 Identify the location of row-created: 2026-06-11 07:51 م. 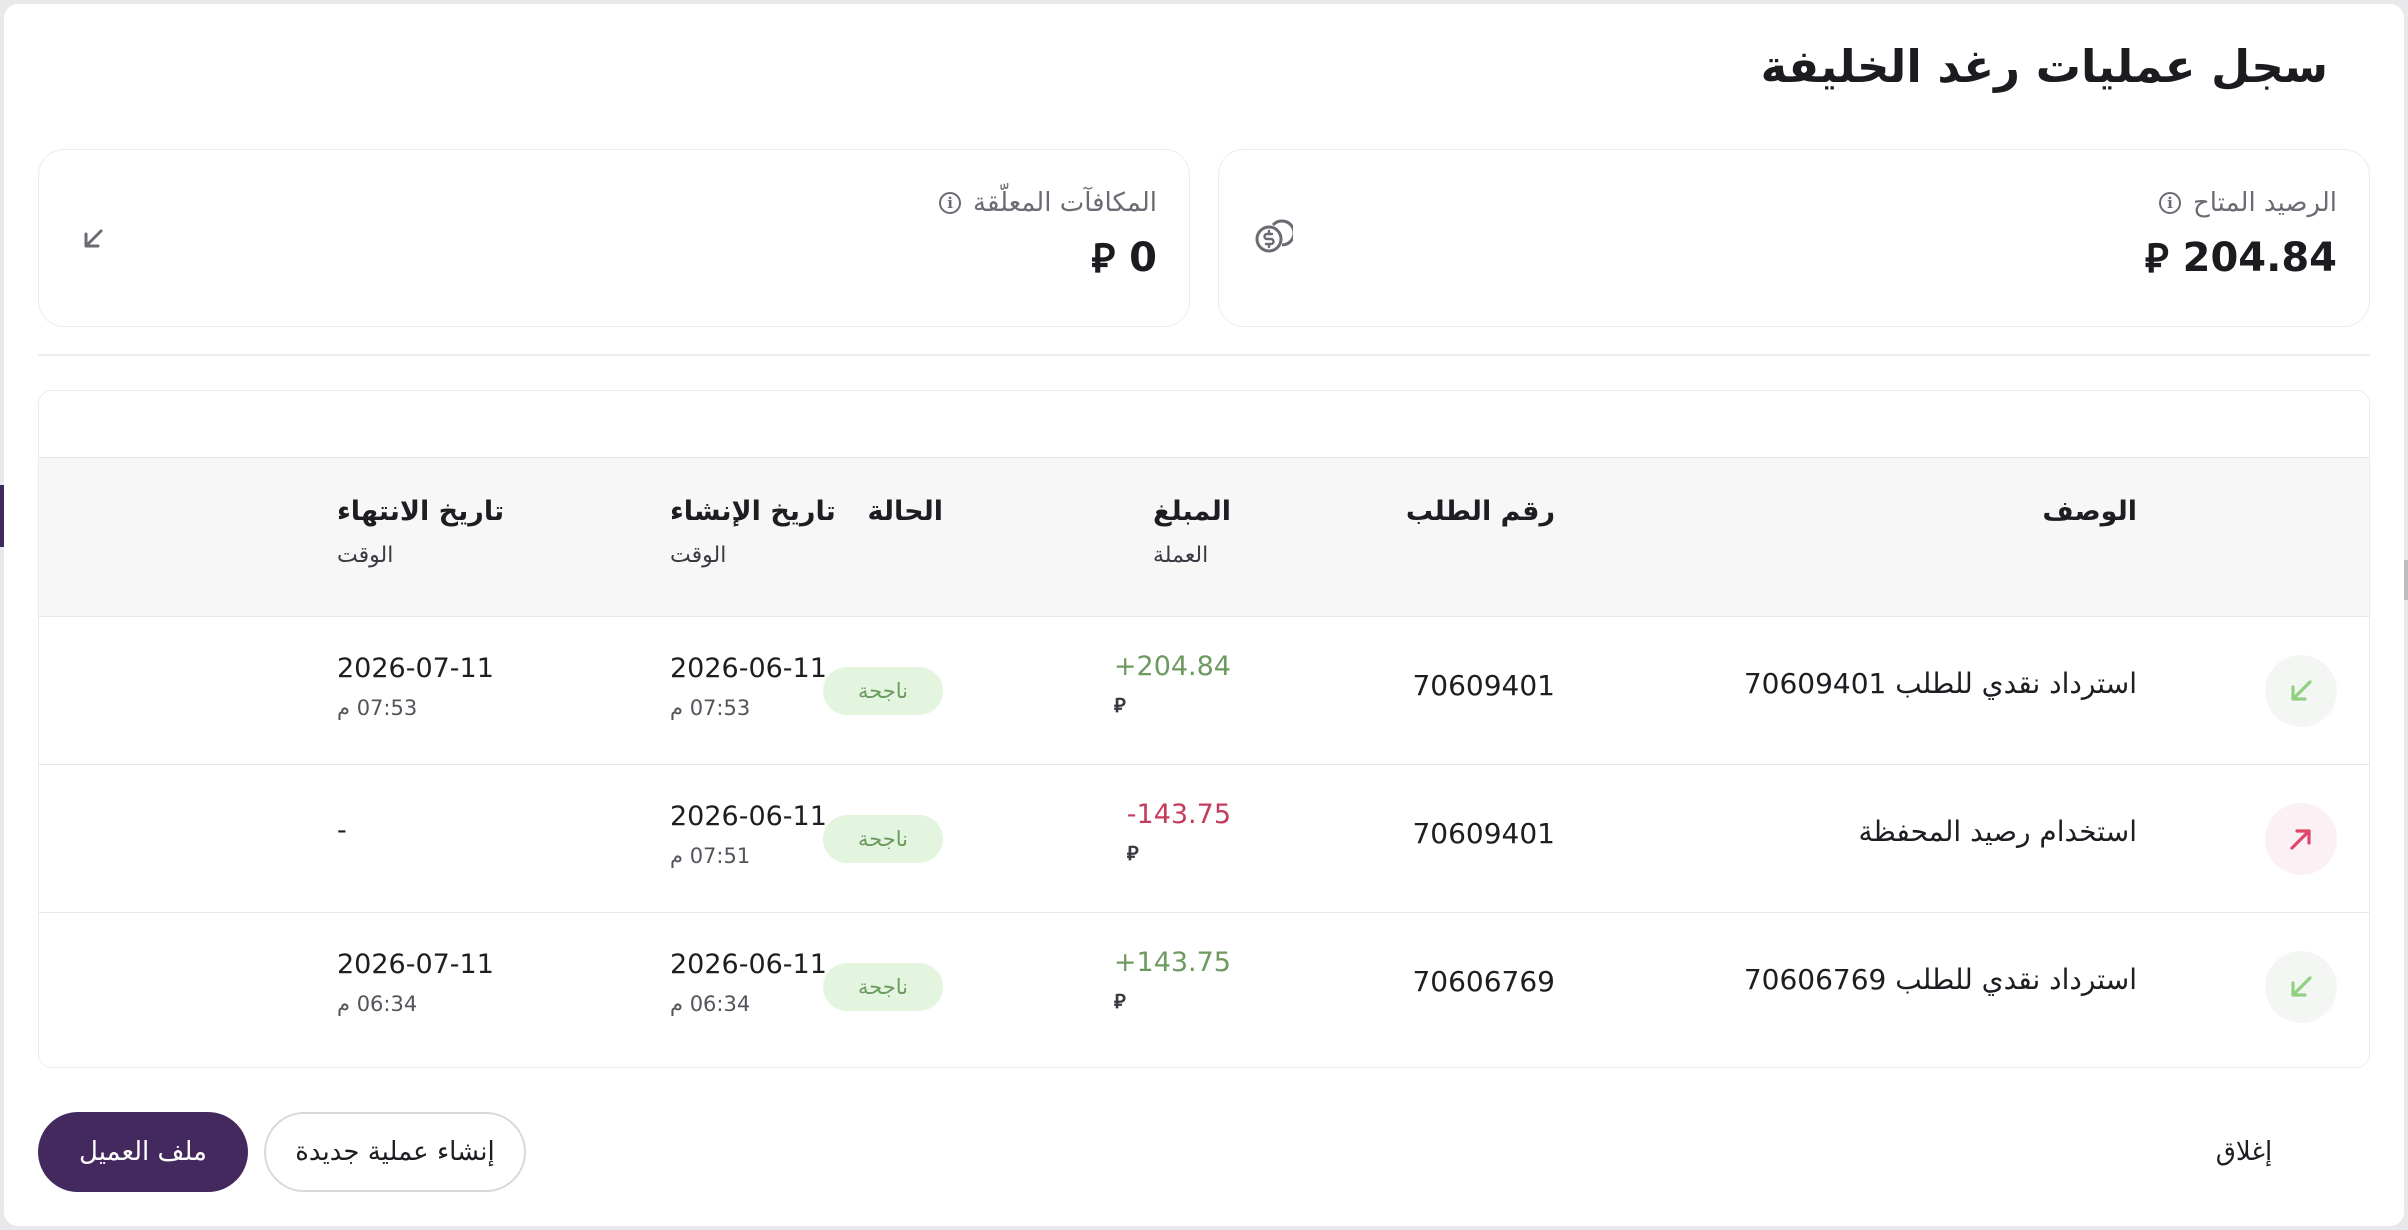
(748, 834).